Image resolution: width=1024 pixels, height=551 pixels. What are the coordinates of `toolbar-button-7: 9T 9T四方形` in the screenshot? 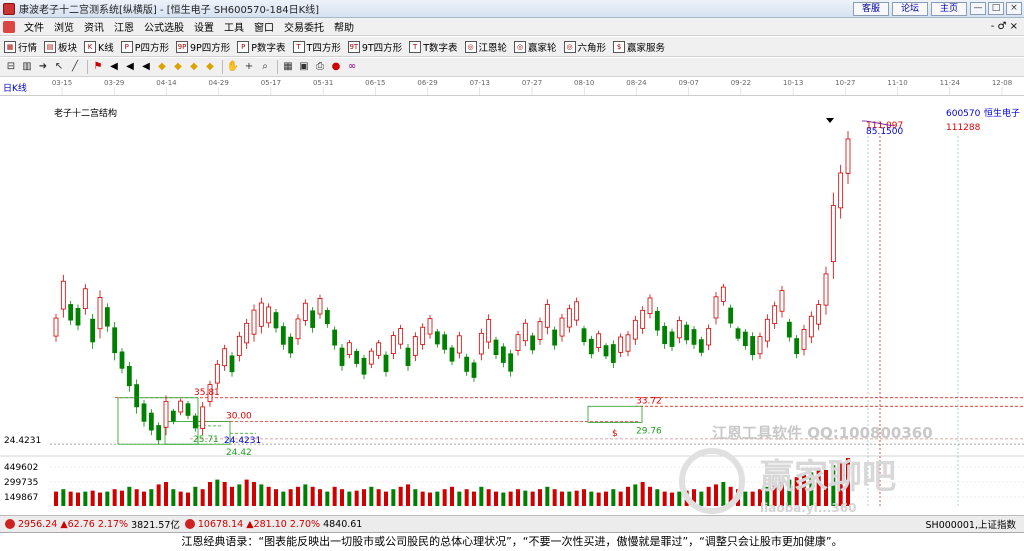 It's located at (375, 47).